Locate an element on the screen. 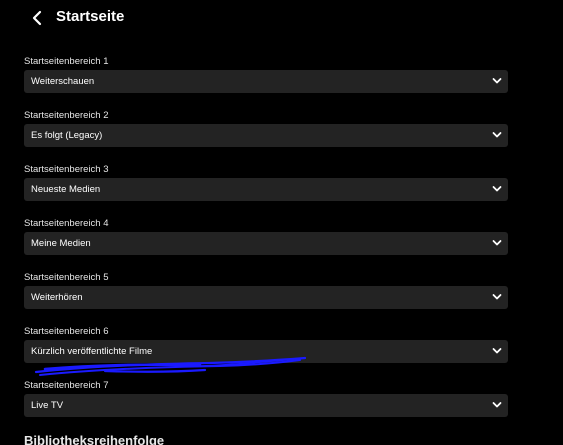 Image resolution: width=563 pixels, height=445 pixels. chevron-left-icon is located at coordinates (37, 18).